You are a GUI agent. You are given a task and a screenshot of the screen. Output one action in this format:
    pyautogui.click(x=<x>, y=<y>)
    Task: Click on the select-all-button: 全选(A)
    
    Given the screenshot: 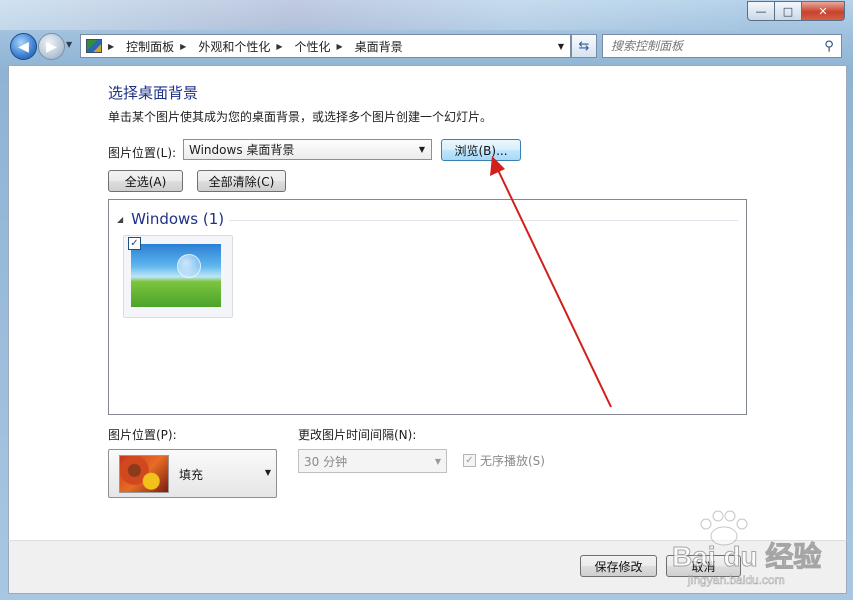 What is the action you would take?
    pyautogui.click(x=145, y=181)
    